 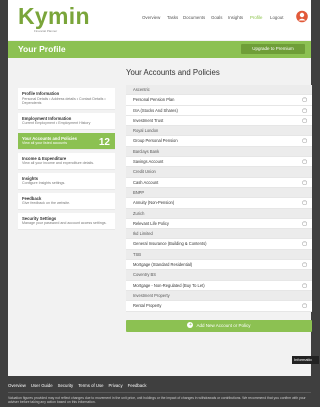 I want to click on provider-name: BNPP, so click(x=139, y=192).